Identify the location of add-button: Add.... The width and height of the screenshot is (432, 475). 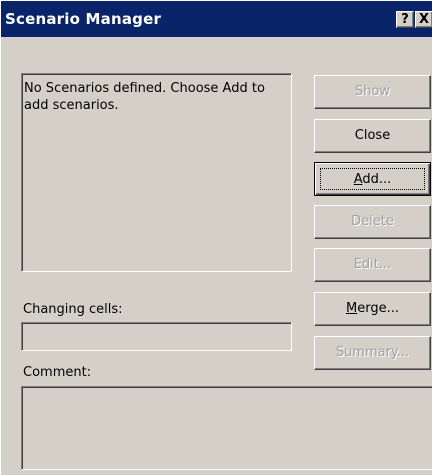
(372, 179).